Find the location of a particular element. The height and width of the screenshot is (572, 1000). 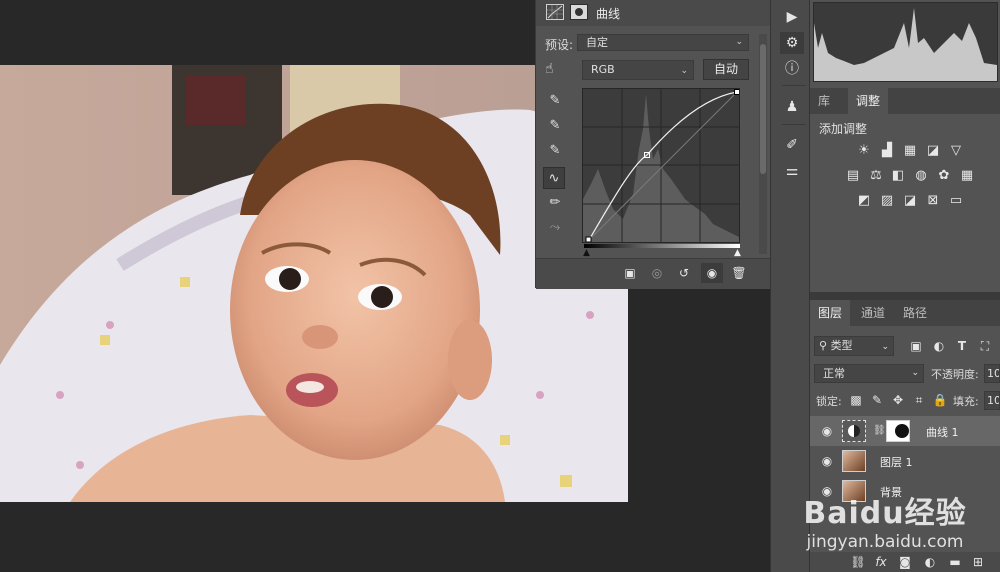

layer-name: 图层 1 is located at coordinates (896, 462).